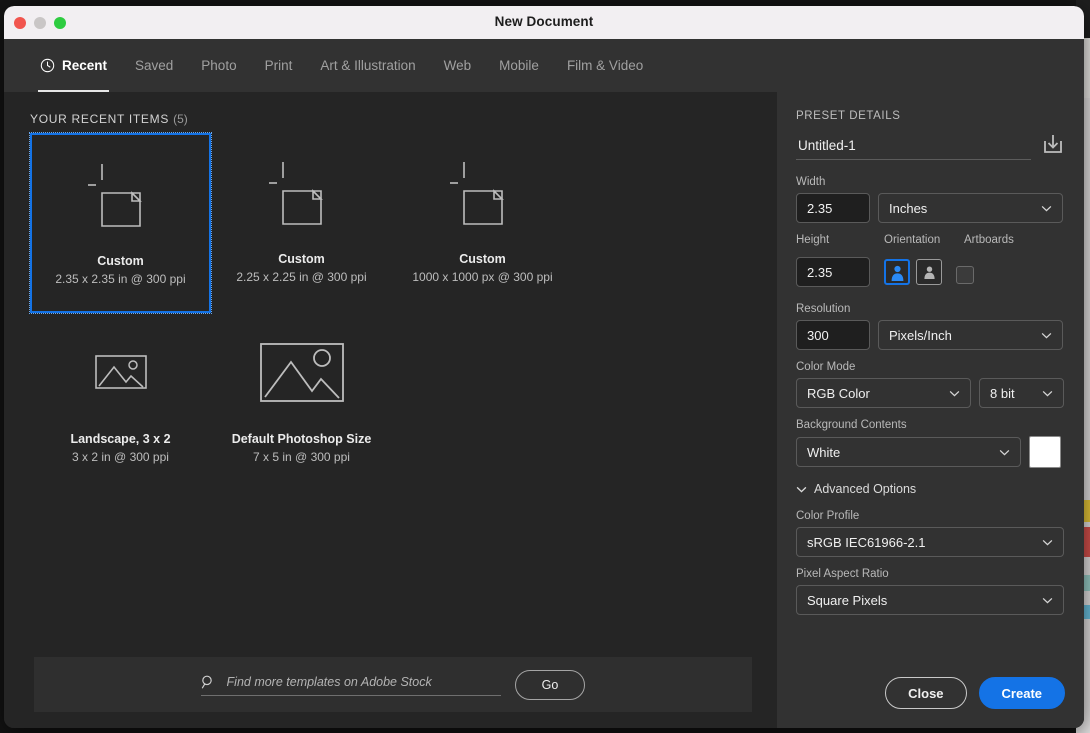  I want to click on save-preset-icon, so click(1053, 144).